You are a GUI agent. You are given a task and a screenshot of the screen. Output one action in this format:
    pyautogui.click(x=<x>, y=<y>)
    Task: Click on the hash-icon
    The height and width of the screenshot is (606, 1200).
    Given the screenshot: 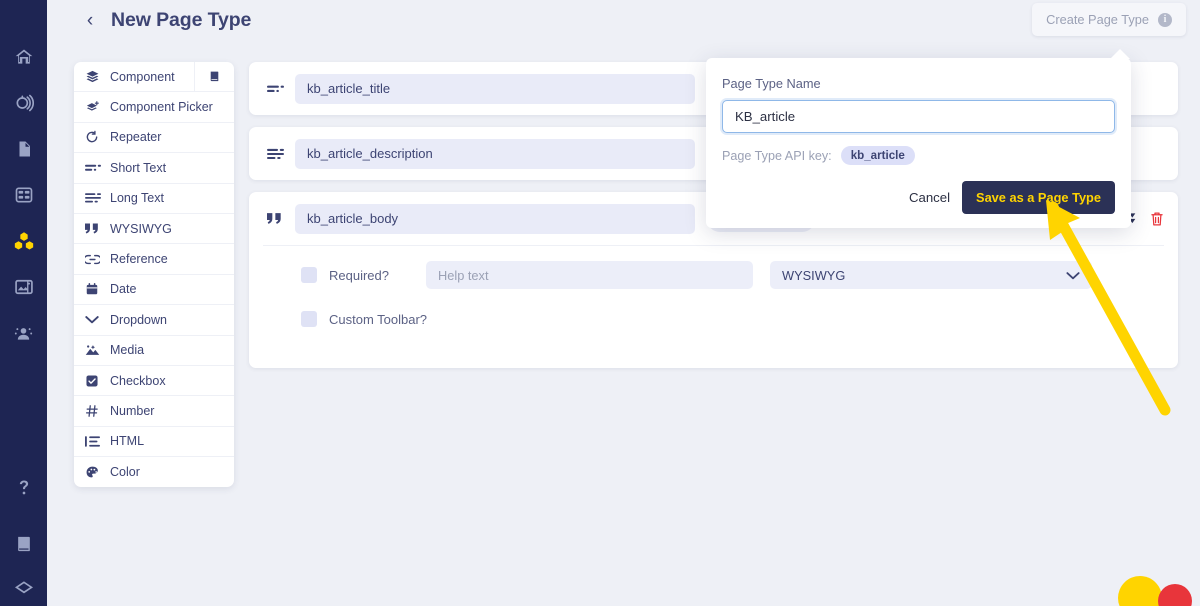 What is the action you would take?
    pyautogui.click(x=94, y=411)
    